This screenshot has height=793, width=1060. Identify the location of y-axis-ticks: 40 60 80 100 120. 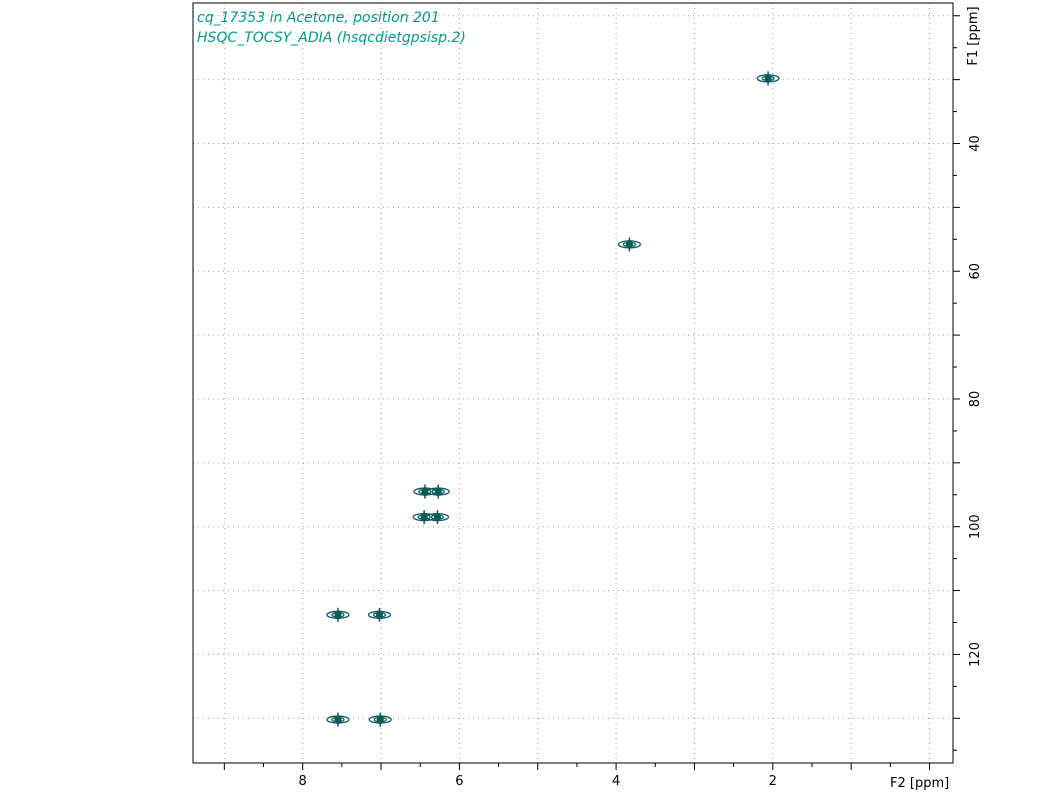
(968, 383).